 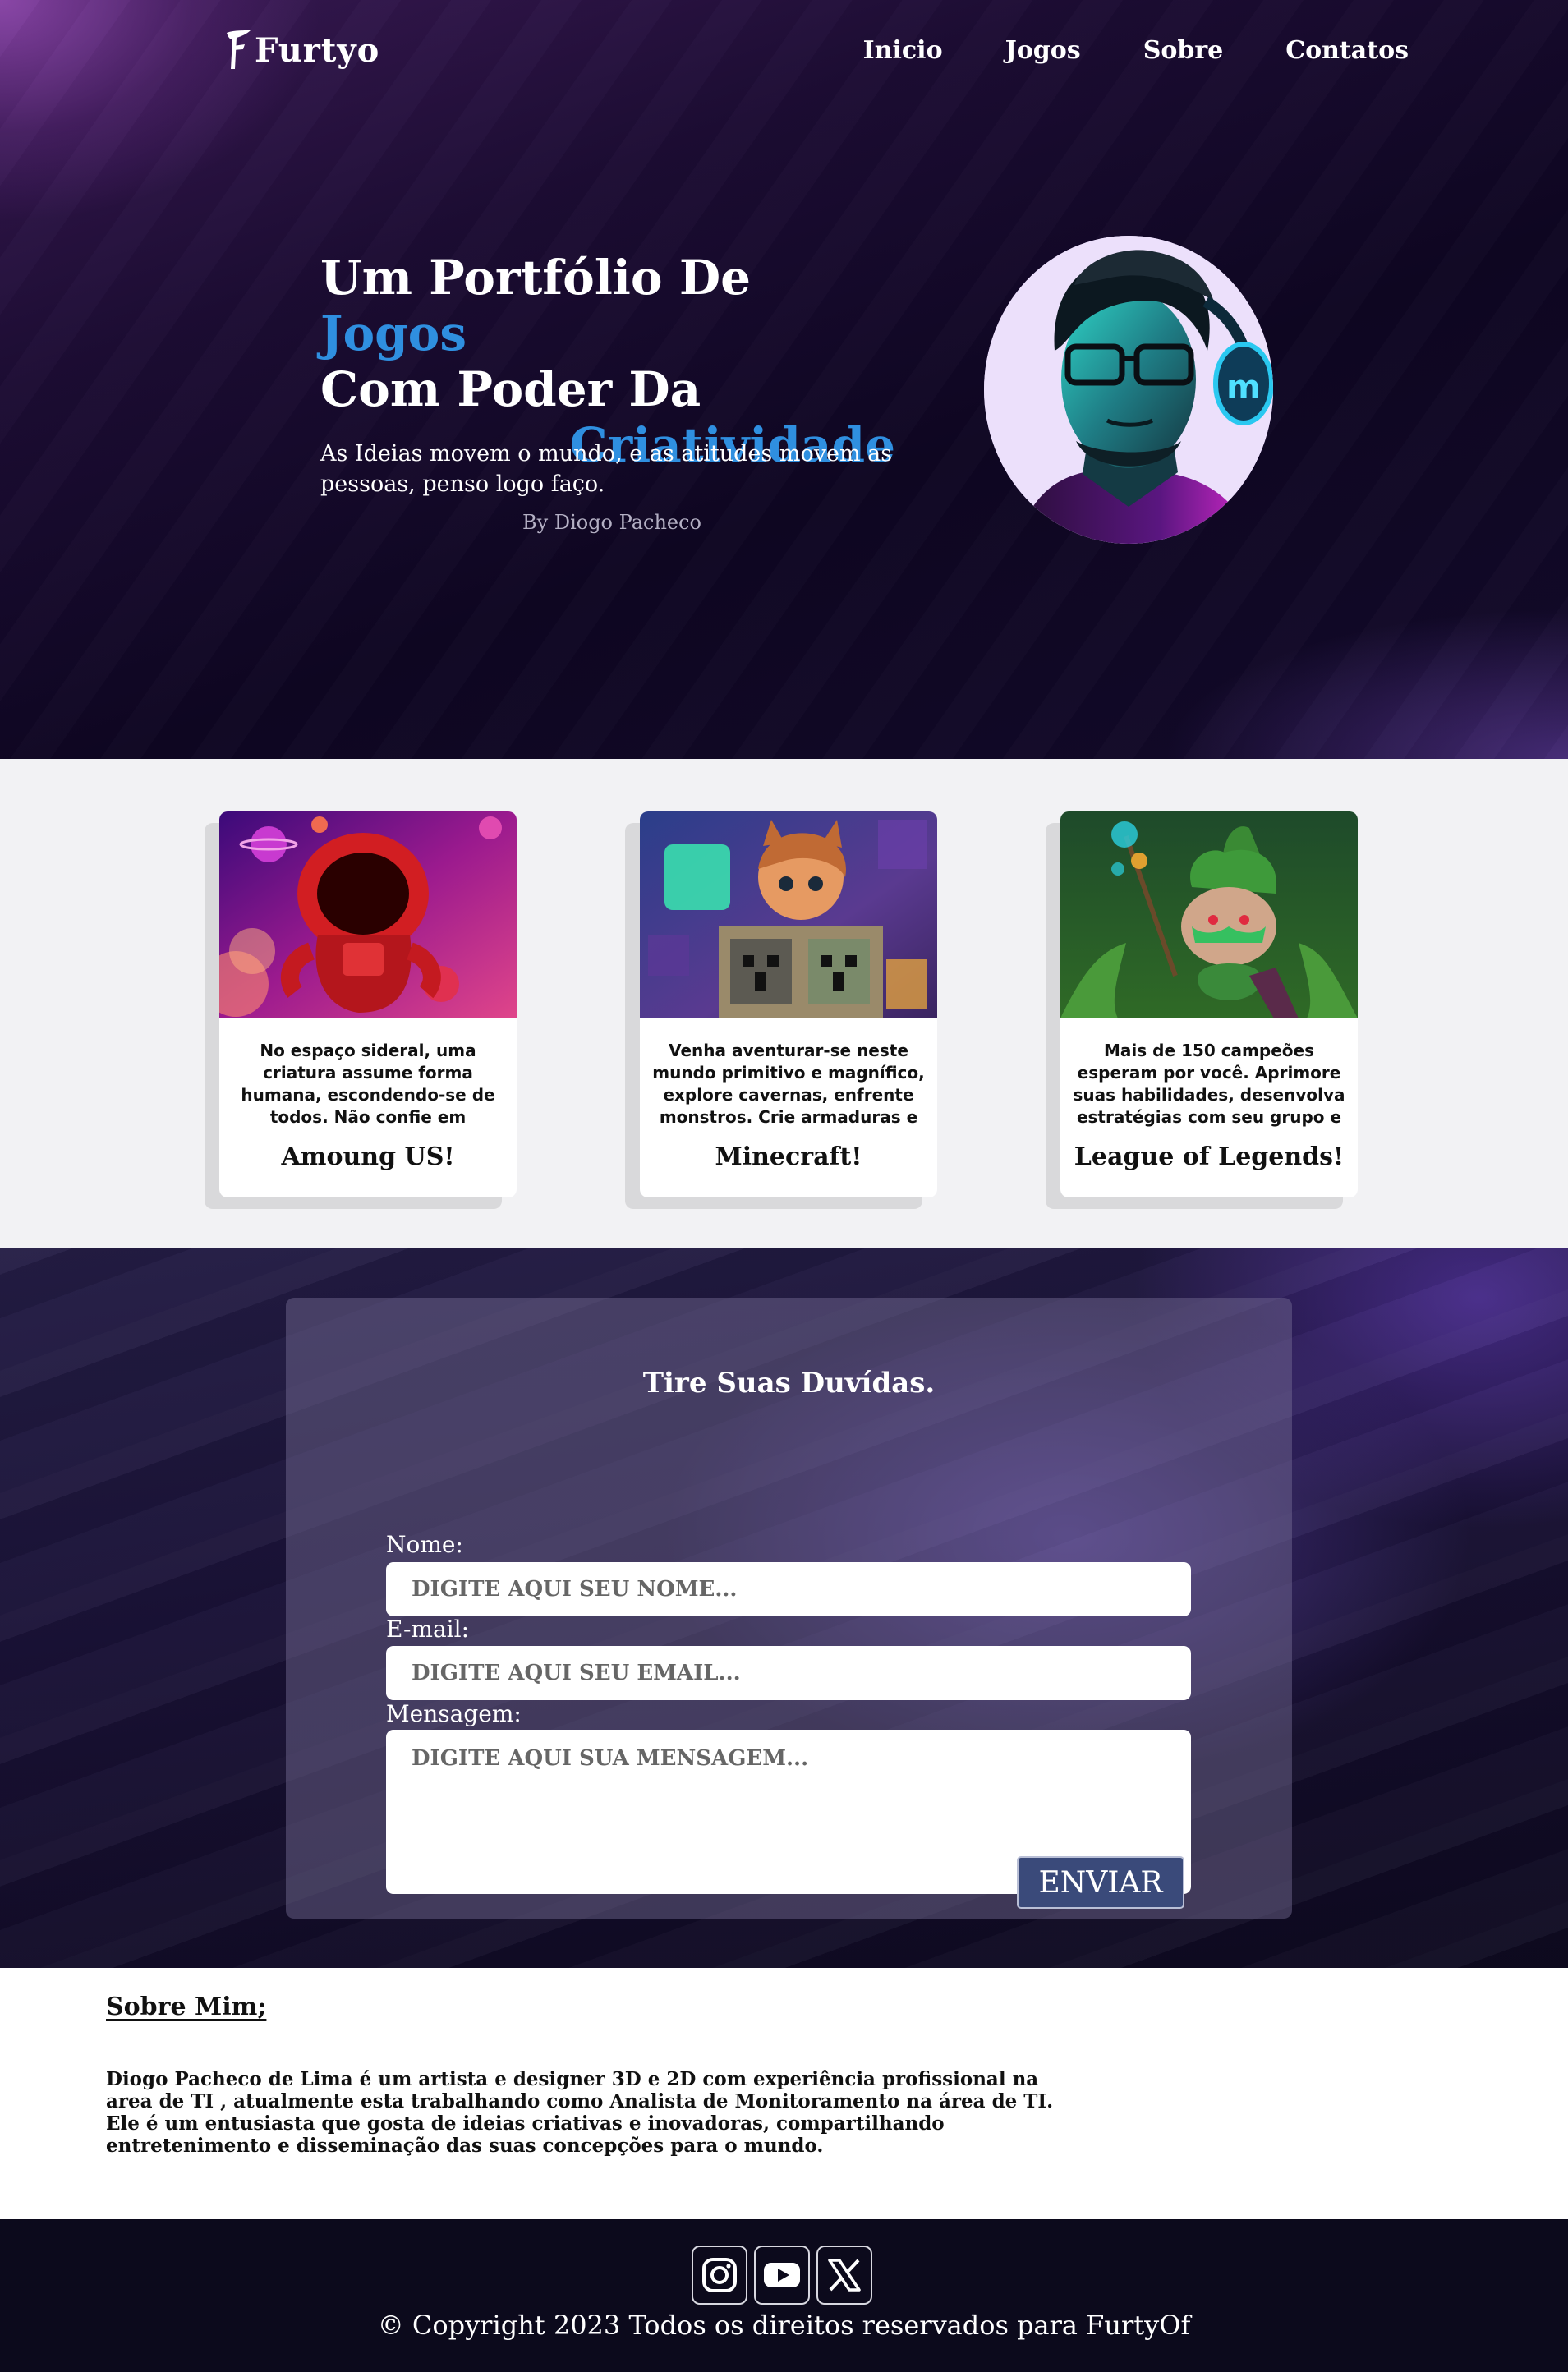 What do you see at coordinates (368, 1156) in the screenshot?
I see `game-title: Amoung US!` at bounding box center [368, 1156].